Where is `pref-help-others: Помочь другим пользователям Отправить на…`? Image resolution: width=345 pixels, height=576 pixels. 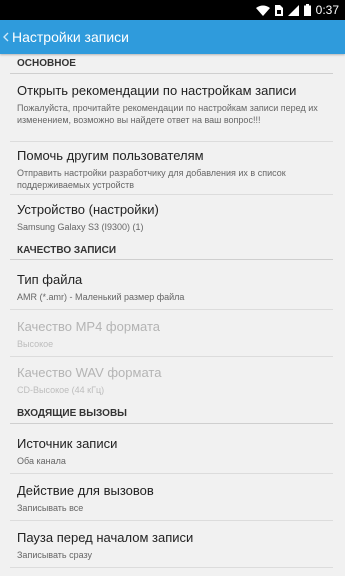 pref-help-others: Помочь другим пользователям Отправить на… is located at coordinates (175, 169).